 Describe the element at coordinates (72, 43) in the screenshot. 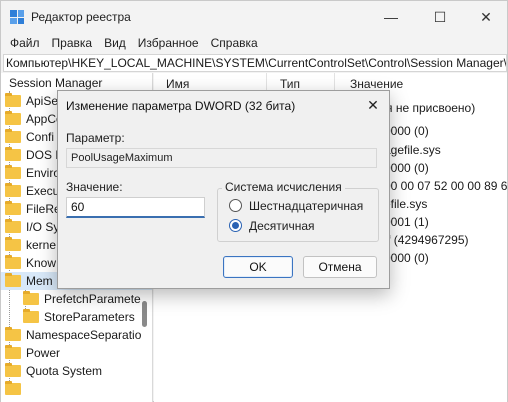

I see `menu-edit: Правка` at that location.